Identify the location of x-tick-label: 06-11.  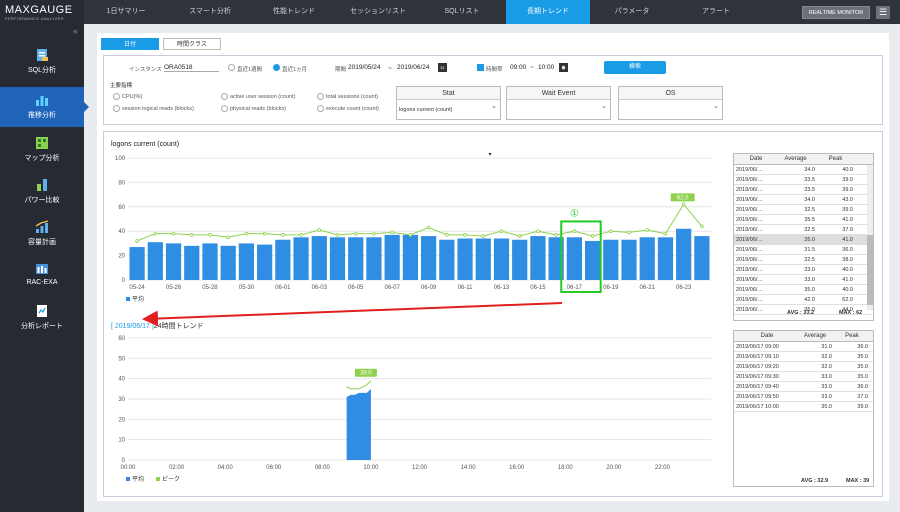
(466, 288).